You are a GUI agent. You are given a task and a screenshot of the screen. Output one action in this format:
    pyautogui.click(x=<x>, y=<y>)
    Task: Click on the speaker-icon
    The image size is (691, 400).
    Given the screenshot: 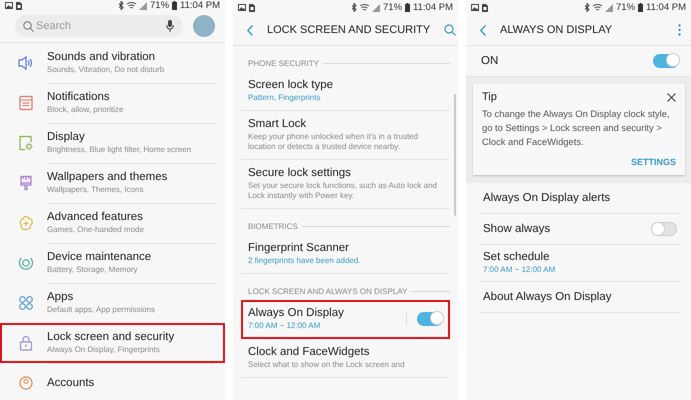 What is the action you would take?
    pyautogui.click(x=26, y=63)
    